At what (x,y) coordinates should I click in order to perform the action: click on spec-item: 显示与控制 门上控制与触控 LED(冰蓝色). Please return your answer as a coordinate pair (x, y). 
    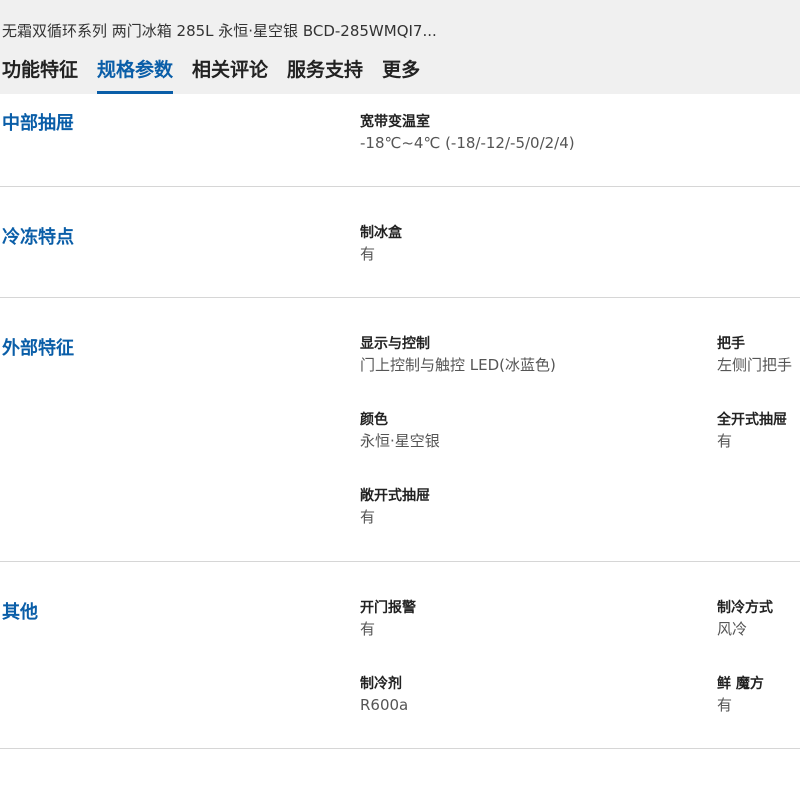
    Looking at the image, I should click on (458, 355).